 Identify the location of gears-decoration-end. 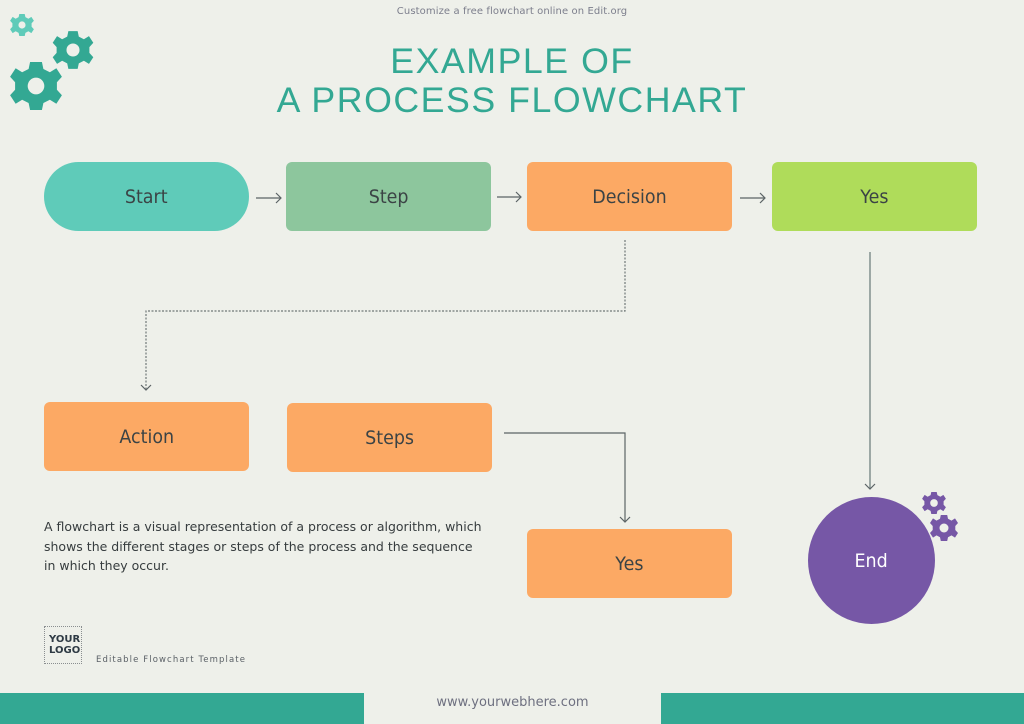
(940, 516).